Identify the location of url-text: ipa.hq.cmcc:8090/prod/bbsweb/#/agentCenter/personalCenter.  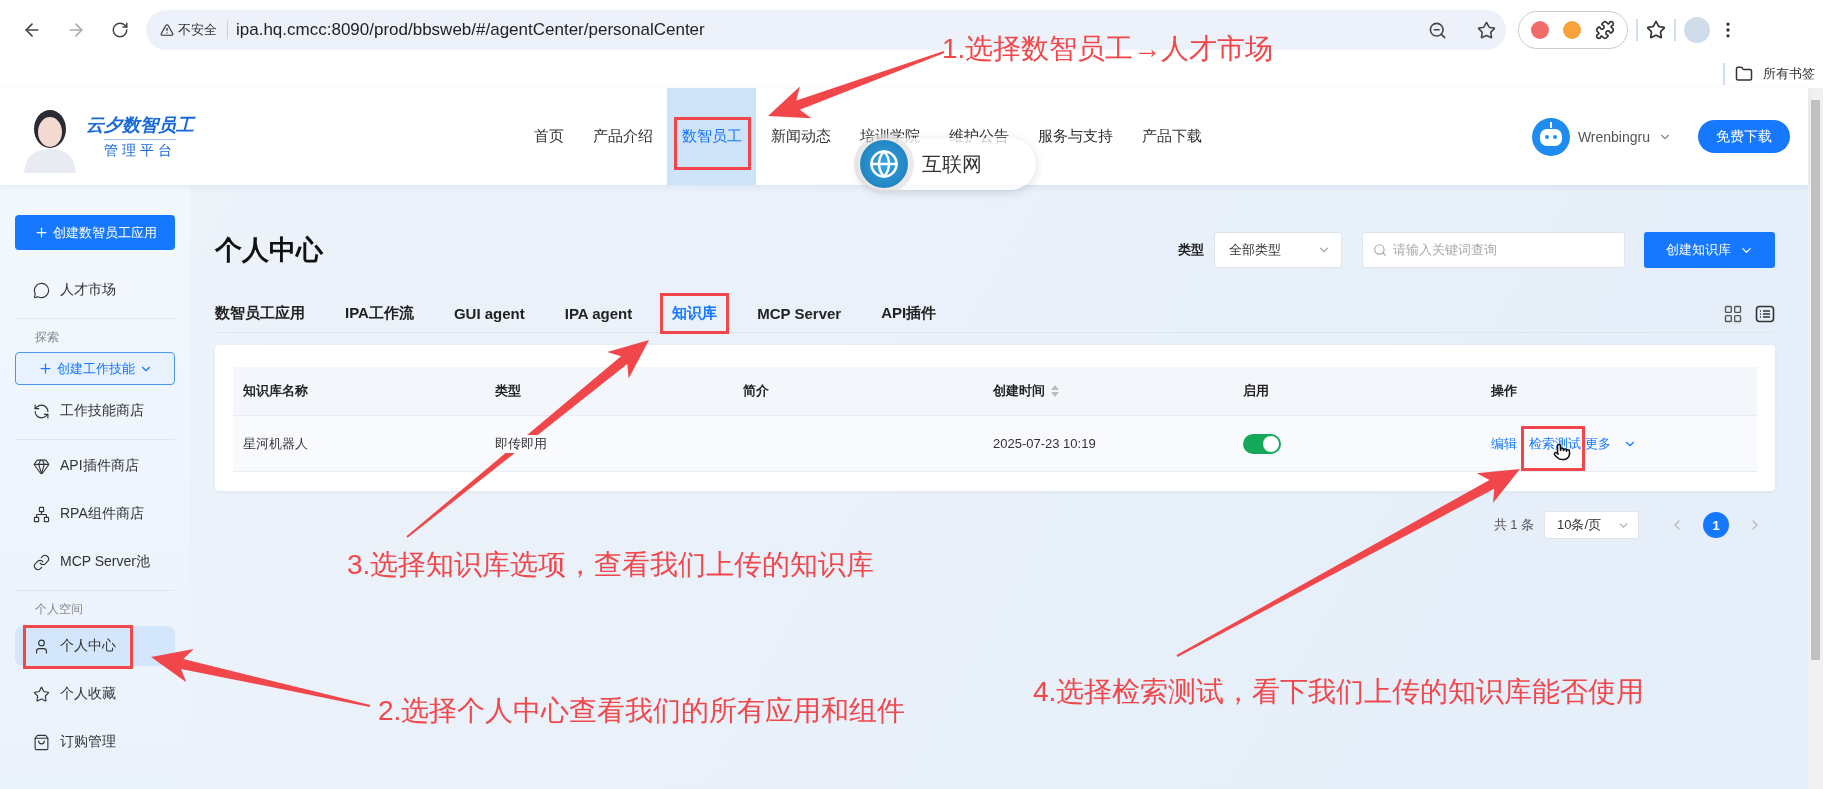
(471, 30).